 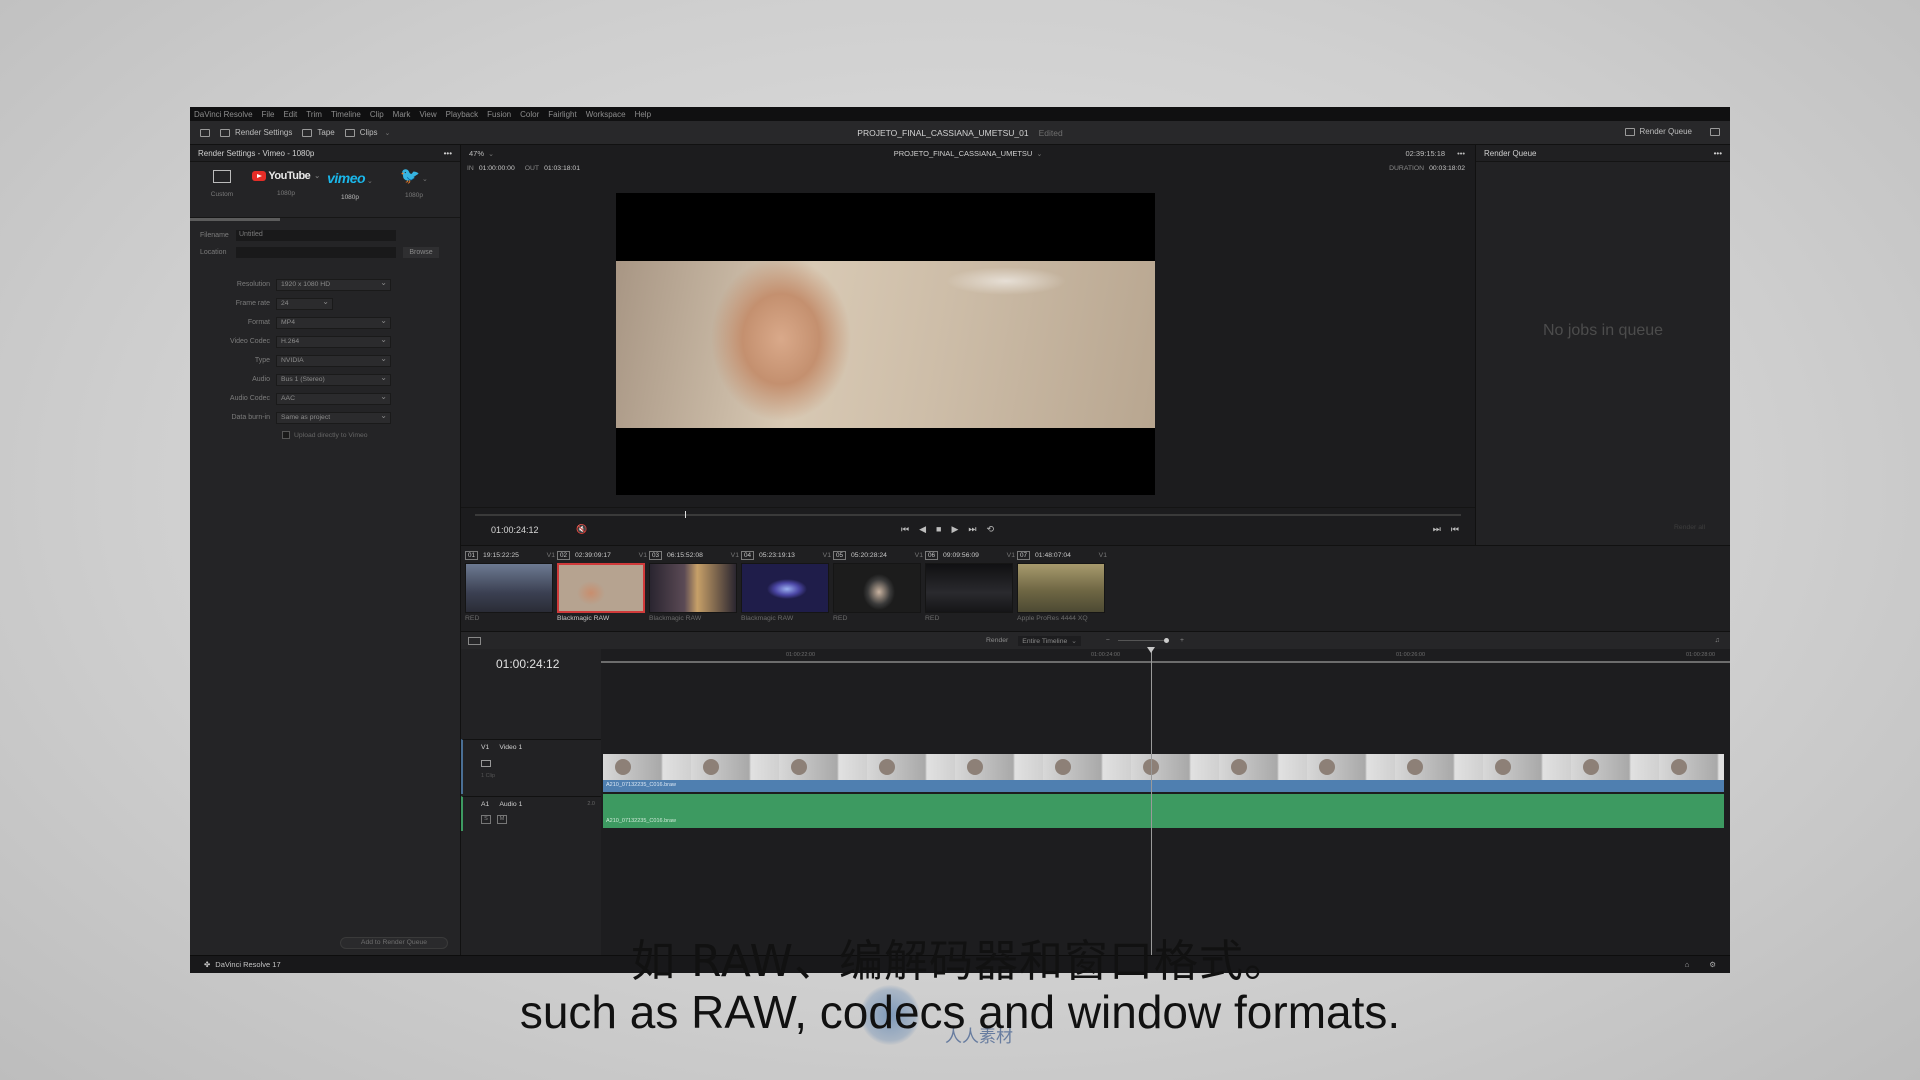 What do you see at coordinates (333, 417) in the screenshot?
I see `data-burn-in-select: Same as project` at bounding box center [333, 417].